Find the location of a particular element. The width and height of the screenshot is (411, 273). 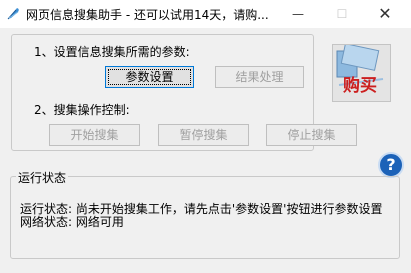

app-feather-icon is located at coordinates (13, 13).